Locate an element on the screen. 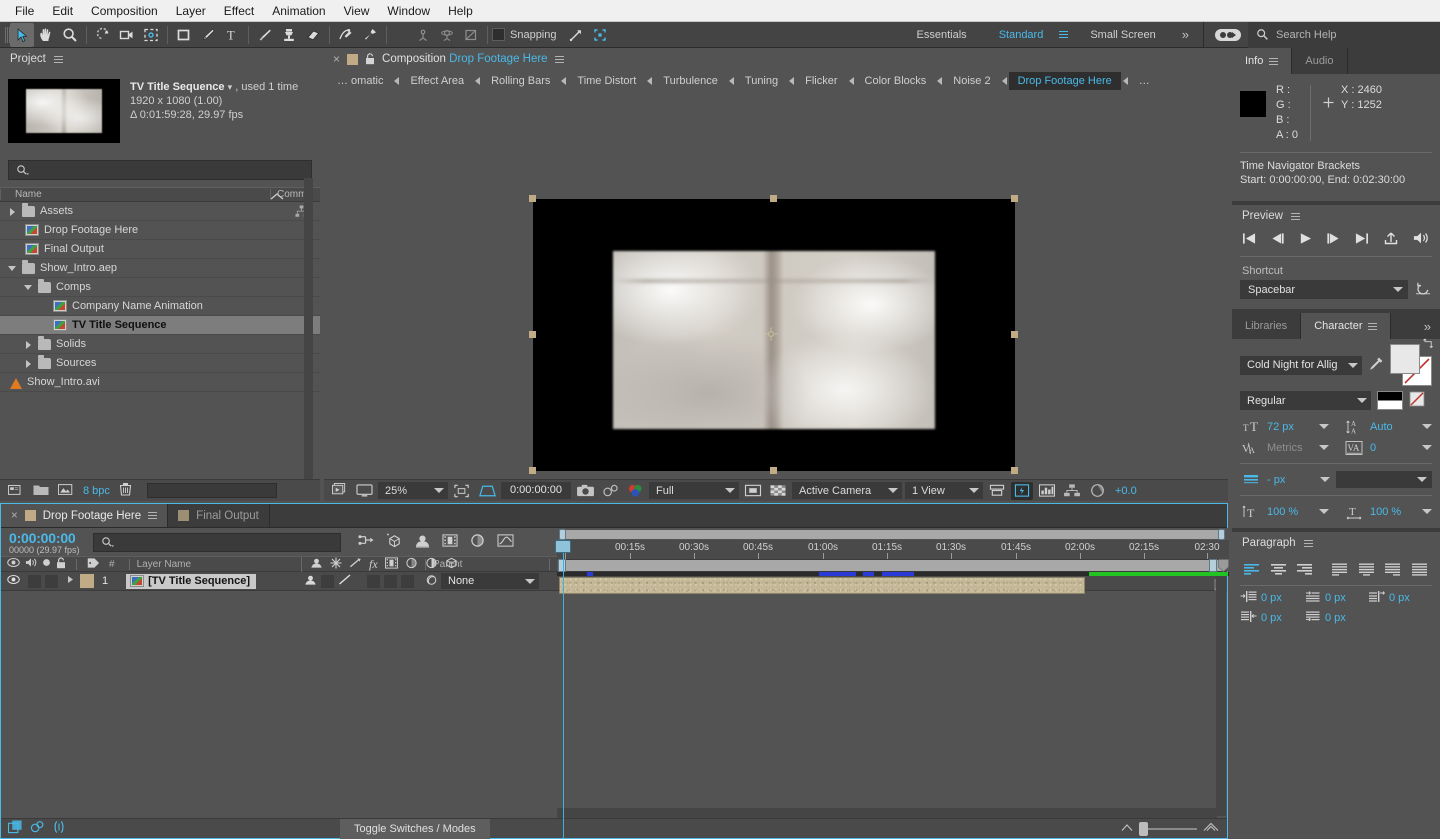 This screenshot has width=1440, height=839. search-help-box: Search Help is located at coordinates (1344, 34).